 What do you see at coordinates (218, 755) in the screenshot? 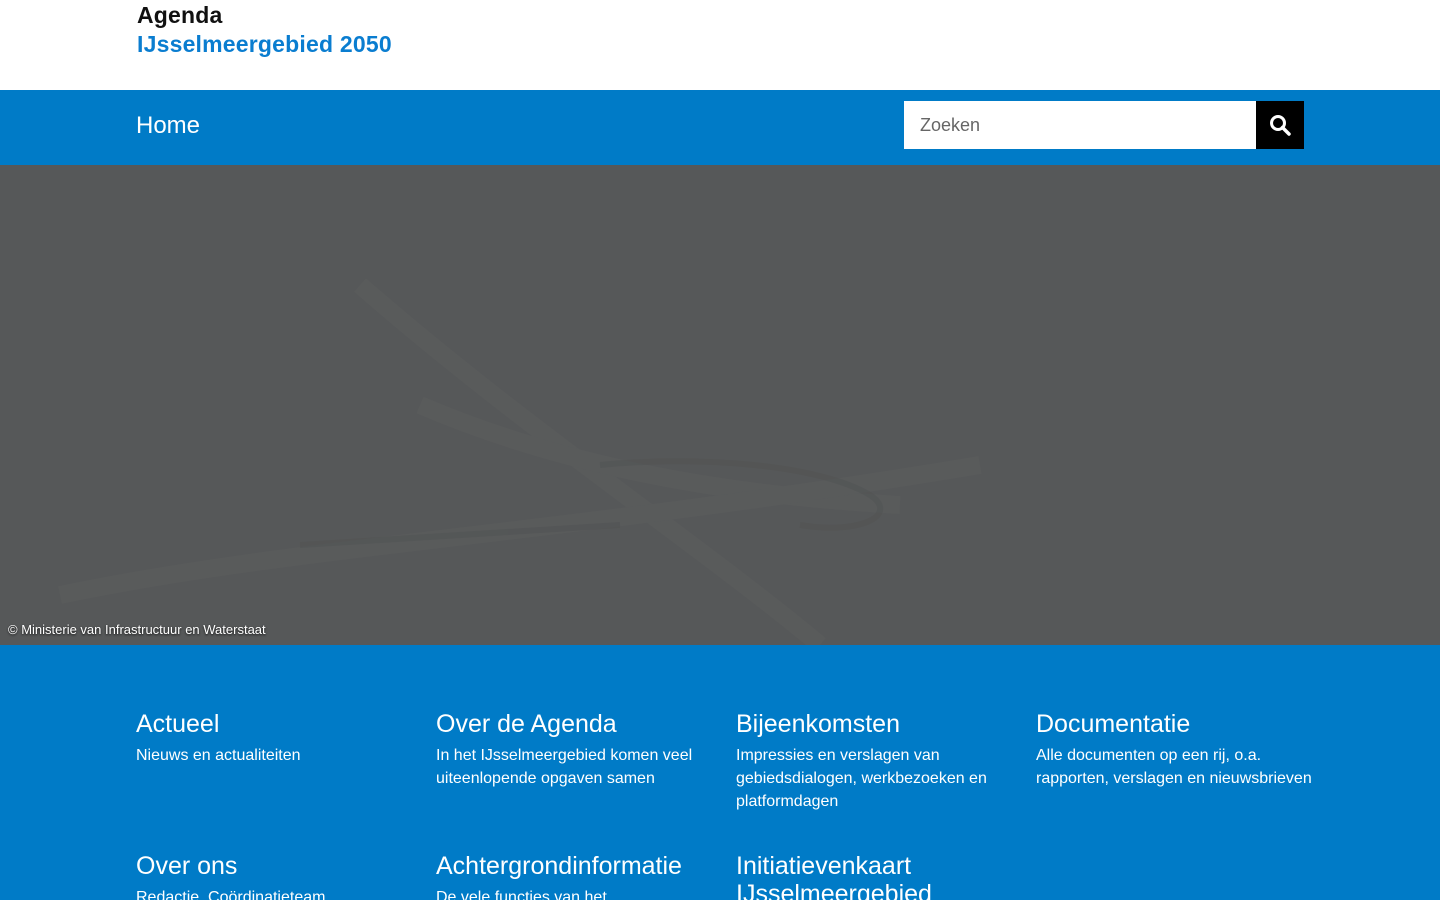
I see `card-description: Nieuws en actualiteiten` at bounding box center [218, 755].